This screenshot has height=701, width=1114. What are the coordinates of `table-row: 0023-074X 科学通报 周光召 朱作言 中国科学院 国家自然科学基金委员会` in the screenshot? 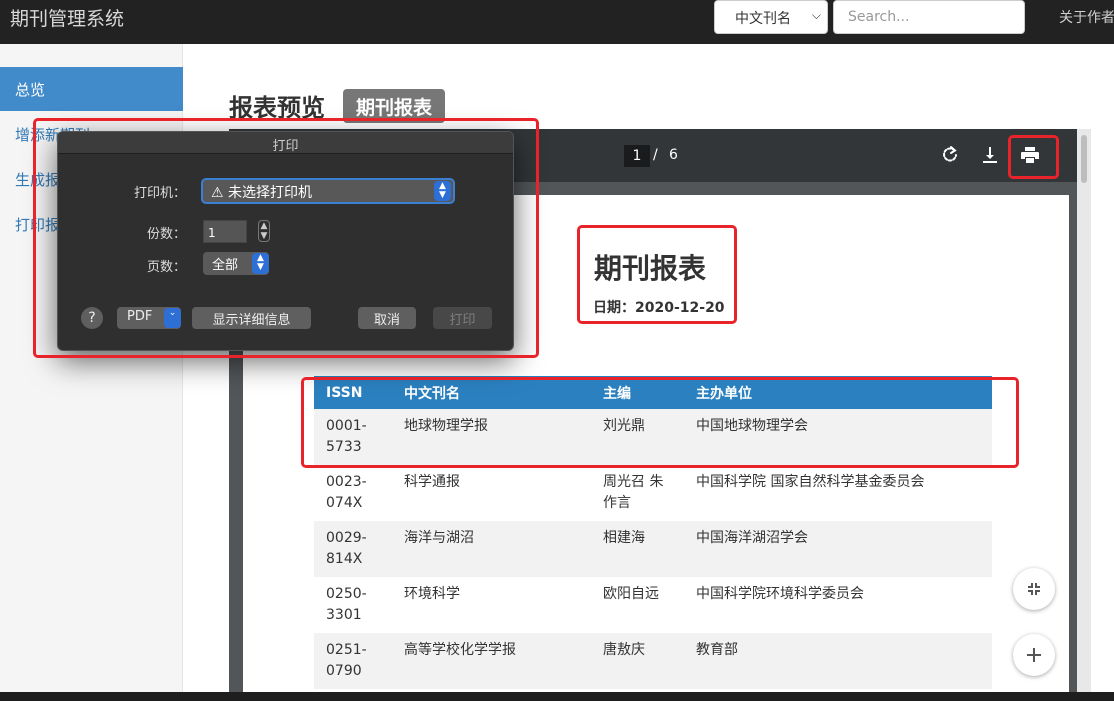 It's located at (653, 493).